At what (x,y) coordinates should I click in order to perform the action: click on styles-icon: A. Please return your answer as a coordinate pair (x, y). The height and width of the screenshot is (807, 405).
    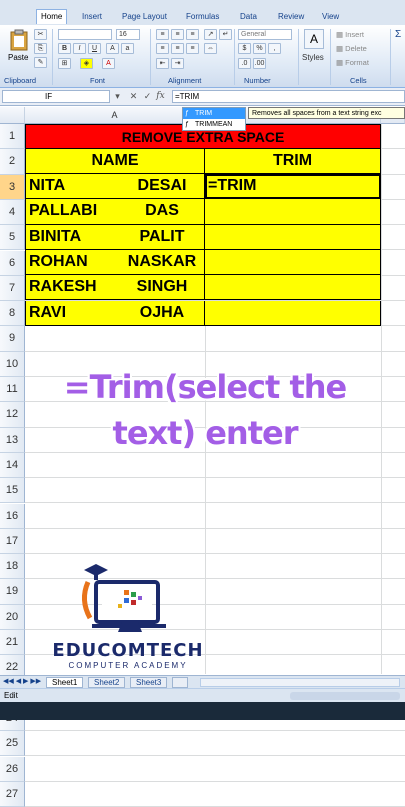
    Looking at the image, I should click on (314, 39).